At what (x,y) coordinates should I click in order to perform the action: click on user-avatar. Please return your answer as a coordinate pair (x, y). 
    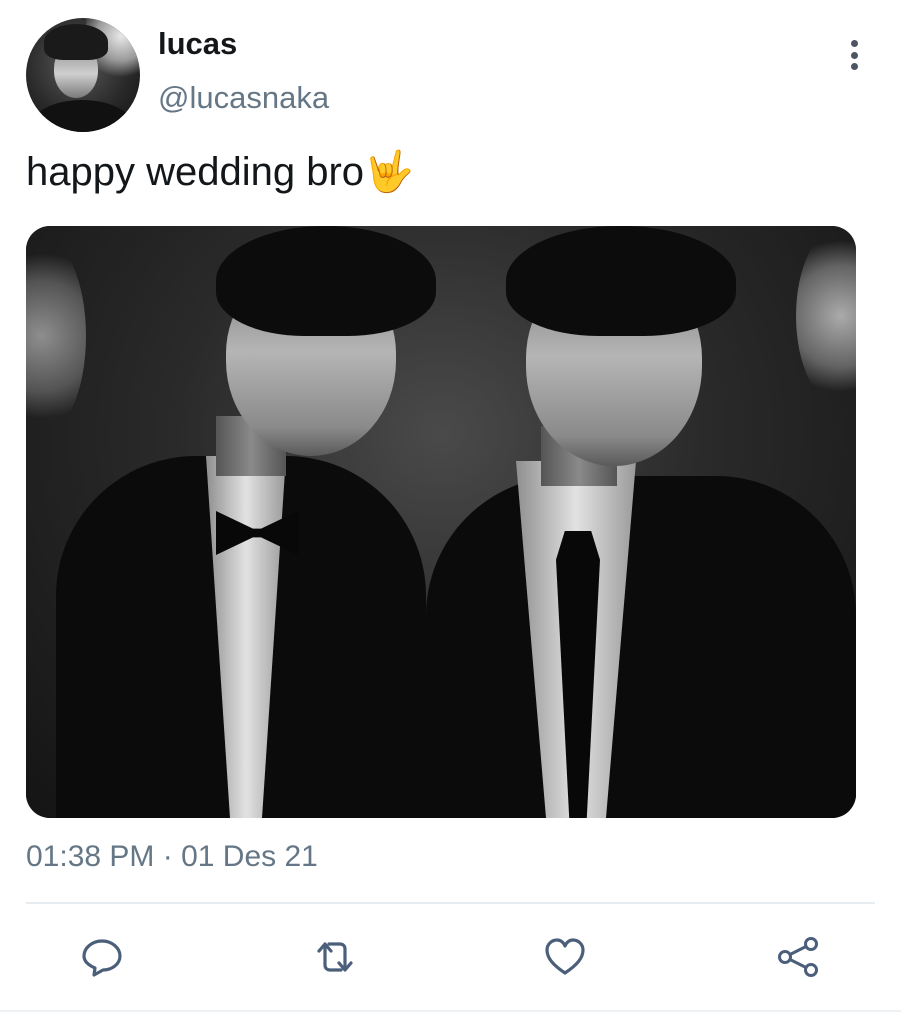
    Looking at the image, I should click on (83, 75).